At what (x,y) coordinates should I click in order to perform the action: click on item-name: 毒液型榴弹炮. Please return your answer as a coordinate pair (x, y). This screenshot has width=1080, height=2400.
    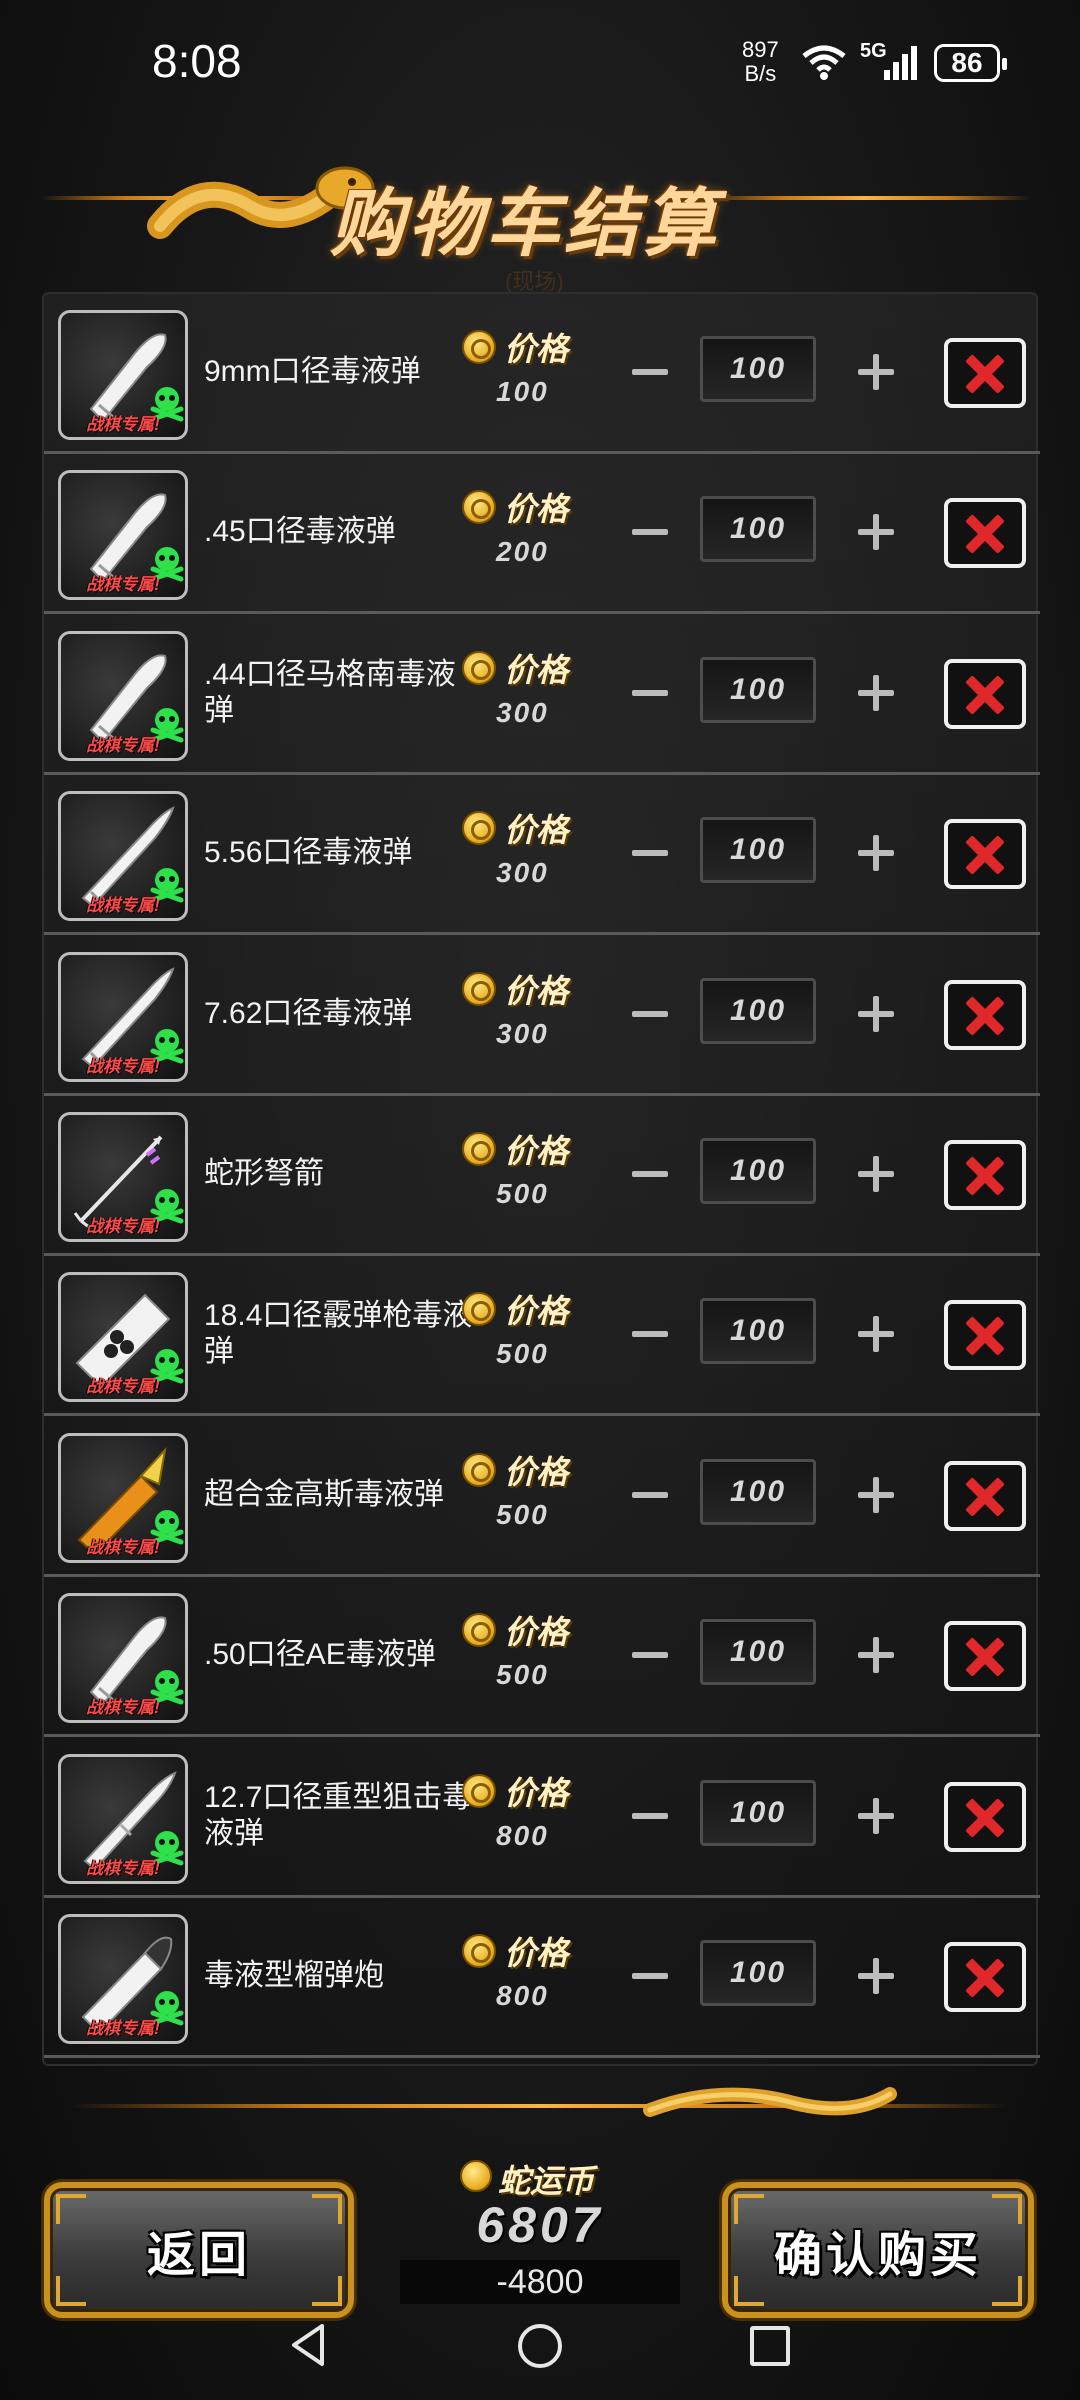
    Looking at the image, I should click on (294, 1975).